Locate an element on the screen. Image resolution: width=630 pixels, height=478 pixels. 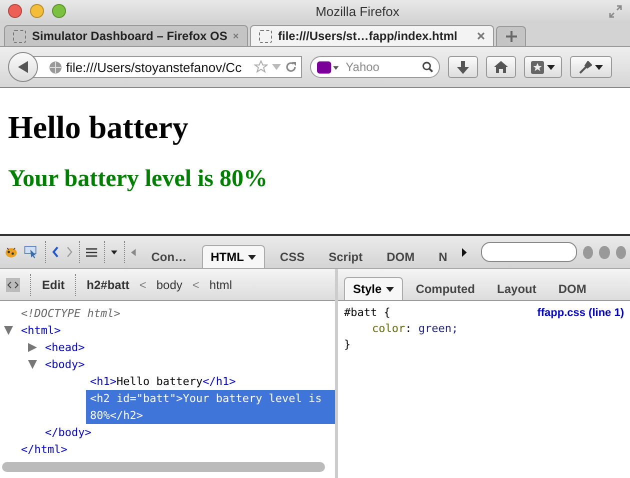
reload-icon is located at coordinates (291, 67).